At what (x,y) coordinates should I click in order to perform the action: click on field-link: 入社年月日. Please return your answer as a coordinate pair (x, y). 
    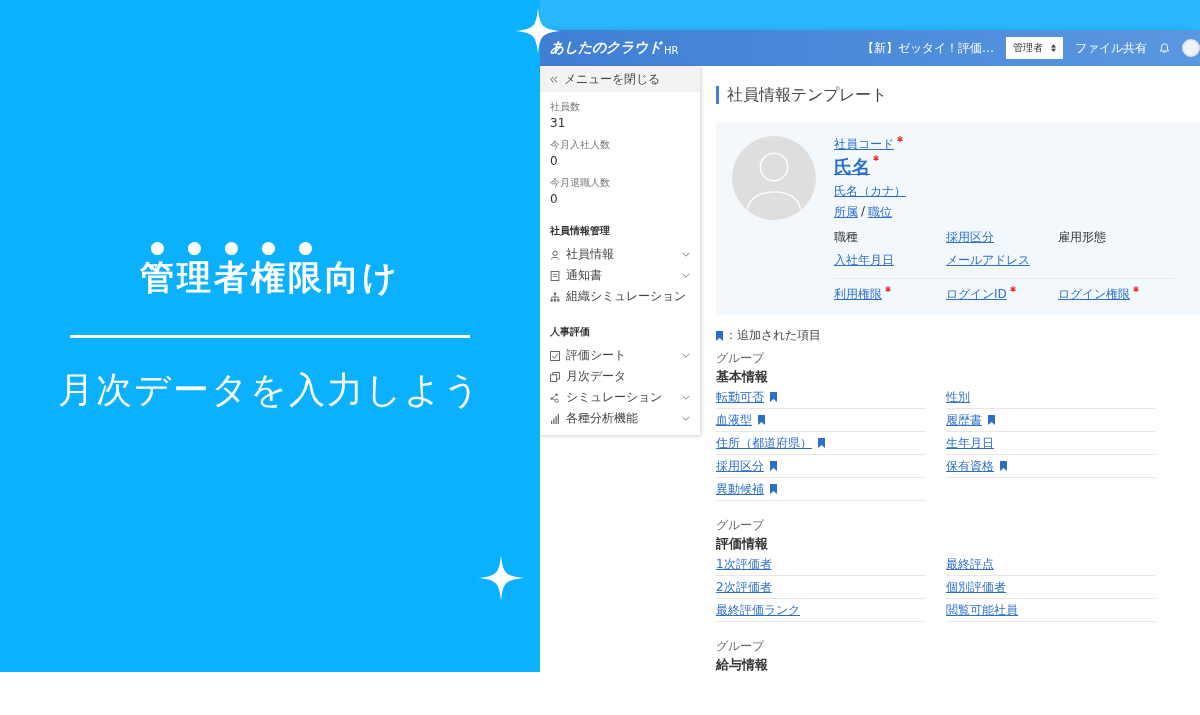
    Looking at the image, I should click on (864, 260).